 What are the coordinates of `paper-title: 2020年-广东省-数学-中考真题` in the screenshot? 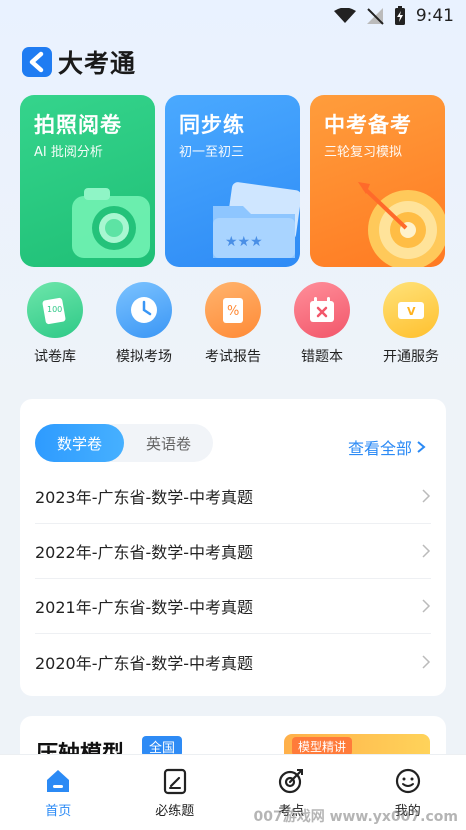 It's located at (144, 663).